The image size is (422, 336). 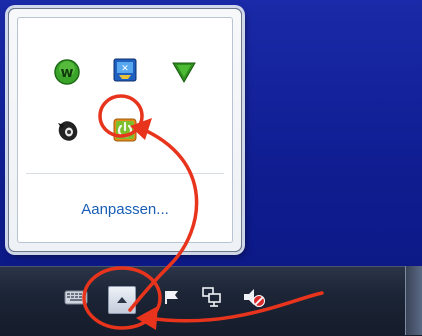 I want to click on show-hidden-icons-button, so click(x=122, y=300).